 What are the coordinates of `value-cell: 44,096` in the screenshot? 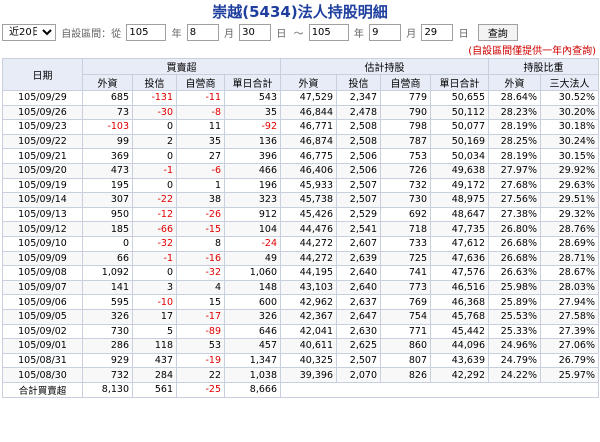 It's located at (459, 346).